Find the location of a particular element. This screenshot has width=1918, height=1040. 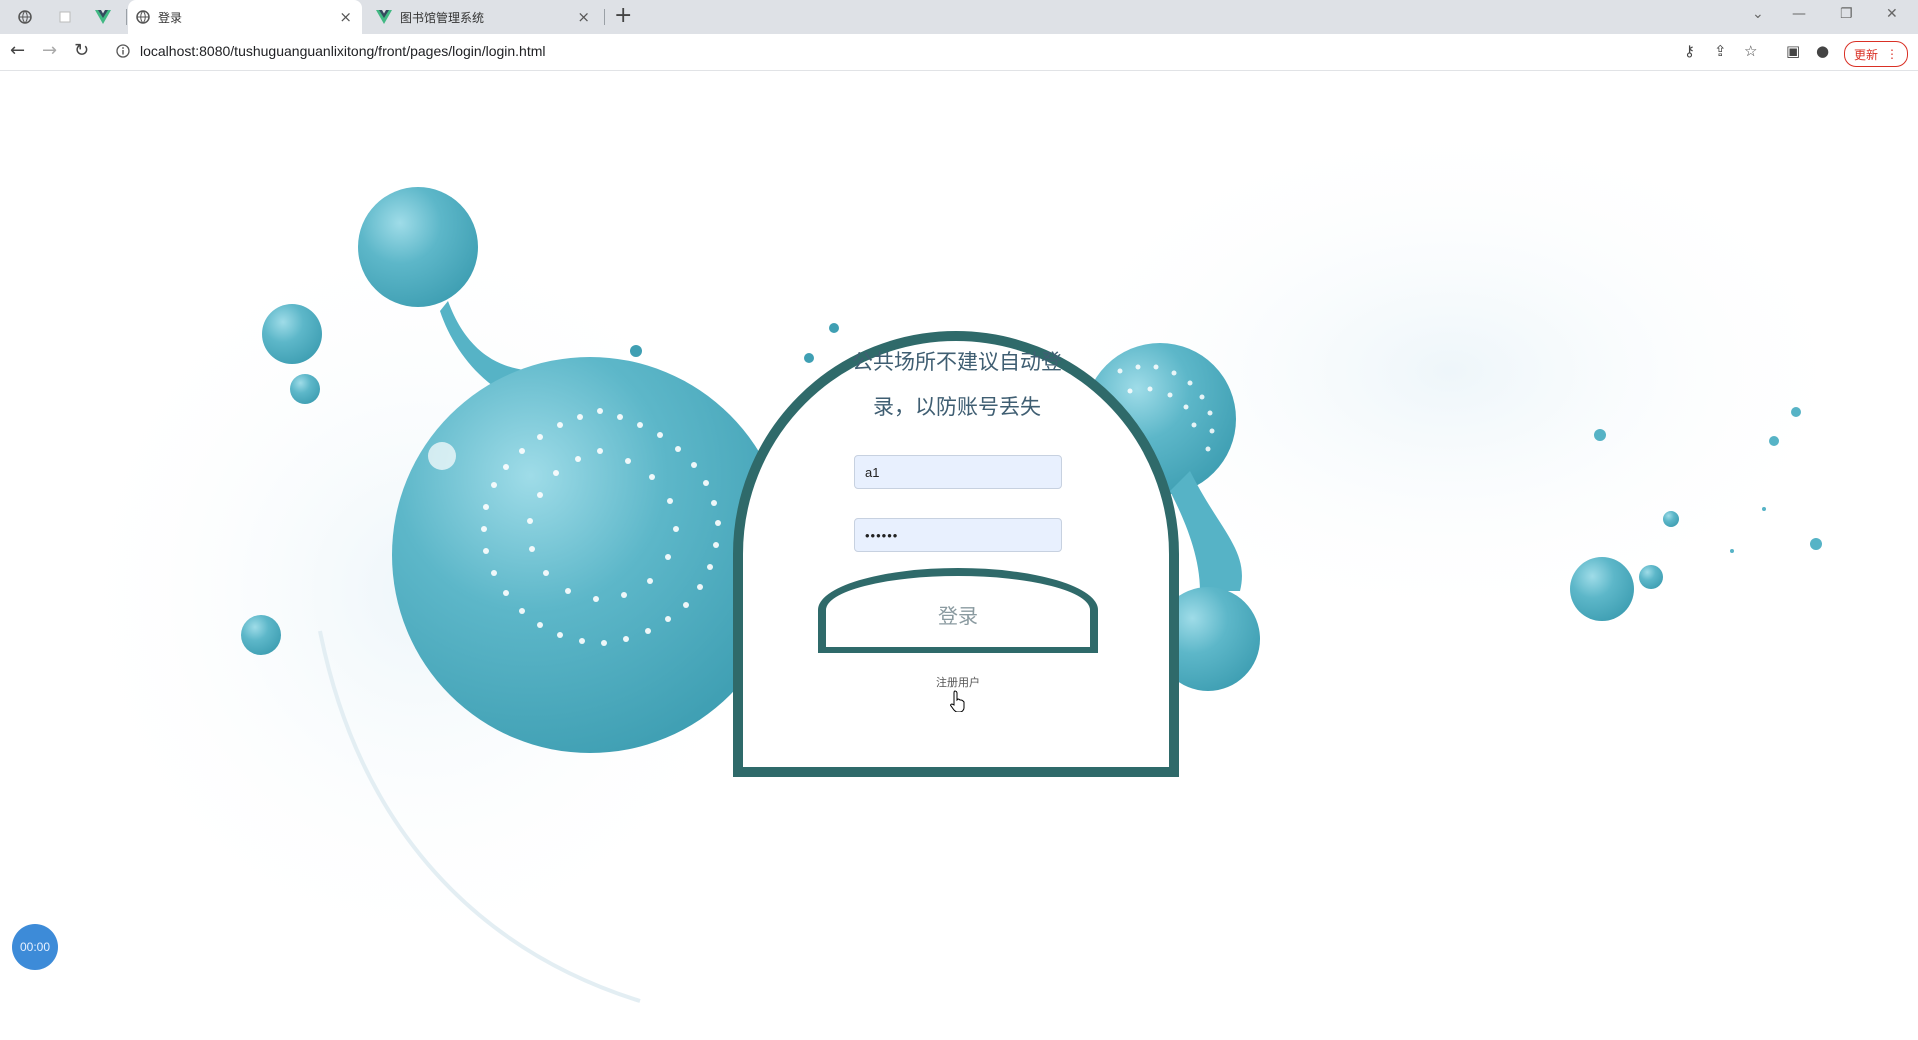

update-label: 更新 is located at coordinates (1865, 54).